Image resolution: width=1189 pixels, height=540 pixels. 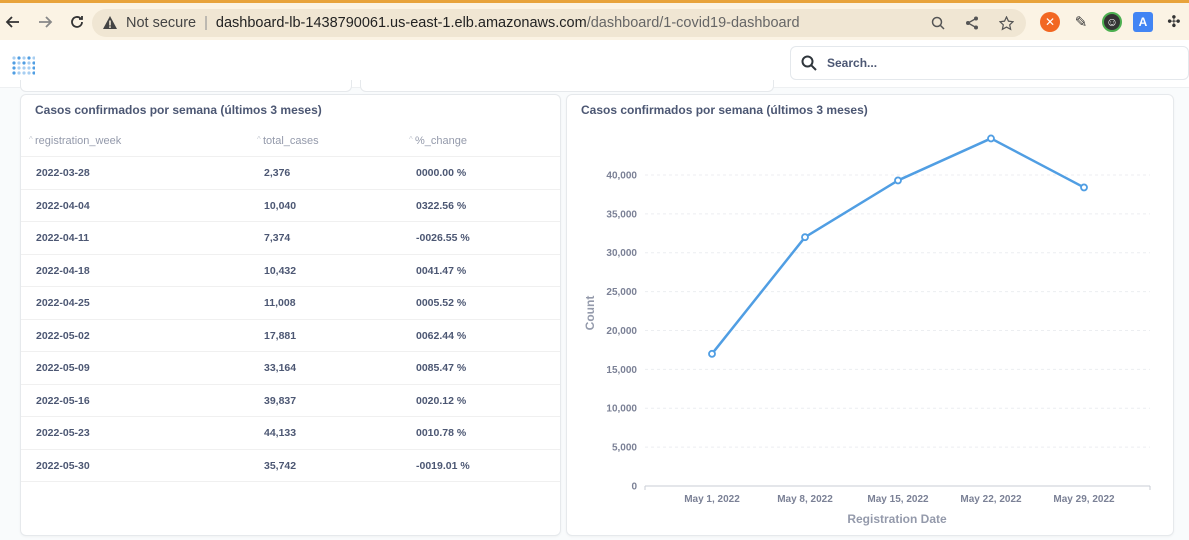 What do you see at coordinates (63, 466) in the screenshot?
I see `cell-registration-week: 2022-05-30` at bounding box center [63, 466].